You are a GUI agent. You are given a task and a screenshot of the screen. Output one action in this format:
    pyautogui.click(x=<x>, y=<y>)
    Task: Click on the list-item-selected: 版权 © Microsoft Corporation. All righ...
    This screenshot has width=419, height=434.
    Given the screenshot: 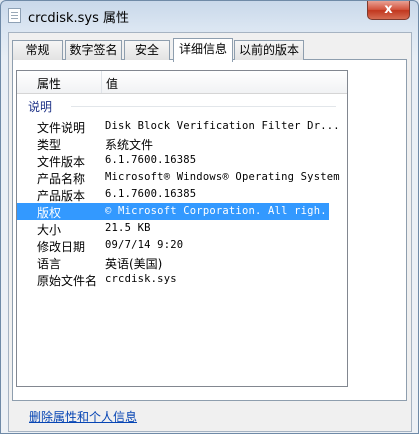 What is the action you would take?
    pyautogui.click(x=178, y=211)
    